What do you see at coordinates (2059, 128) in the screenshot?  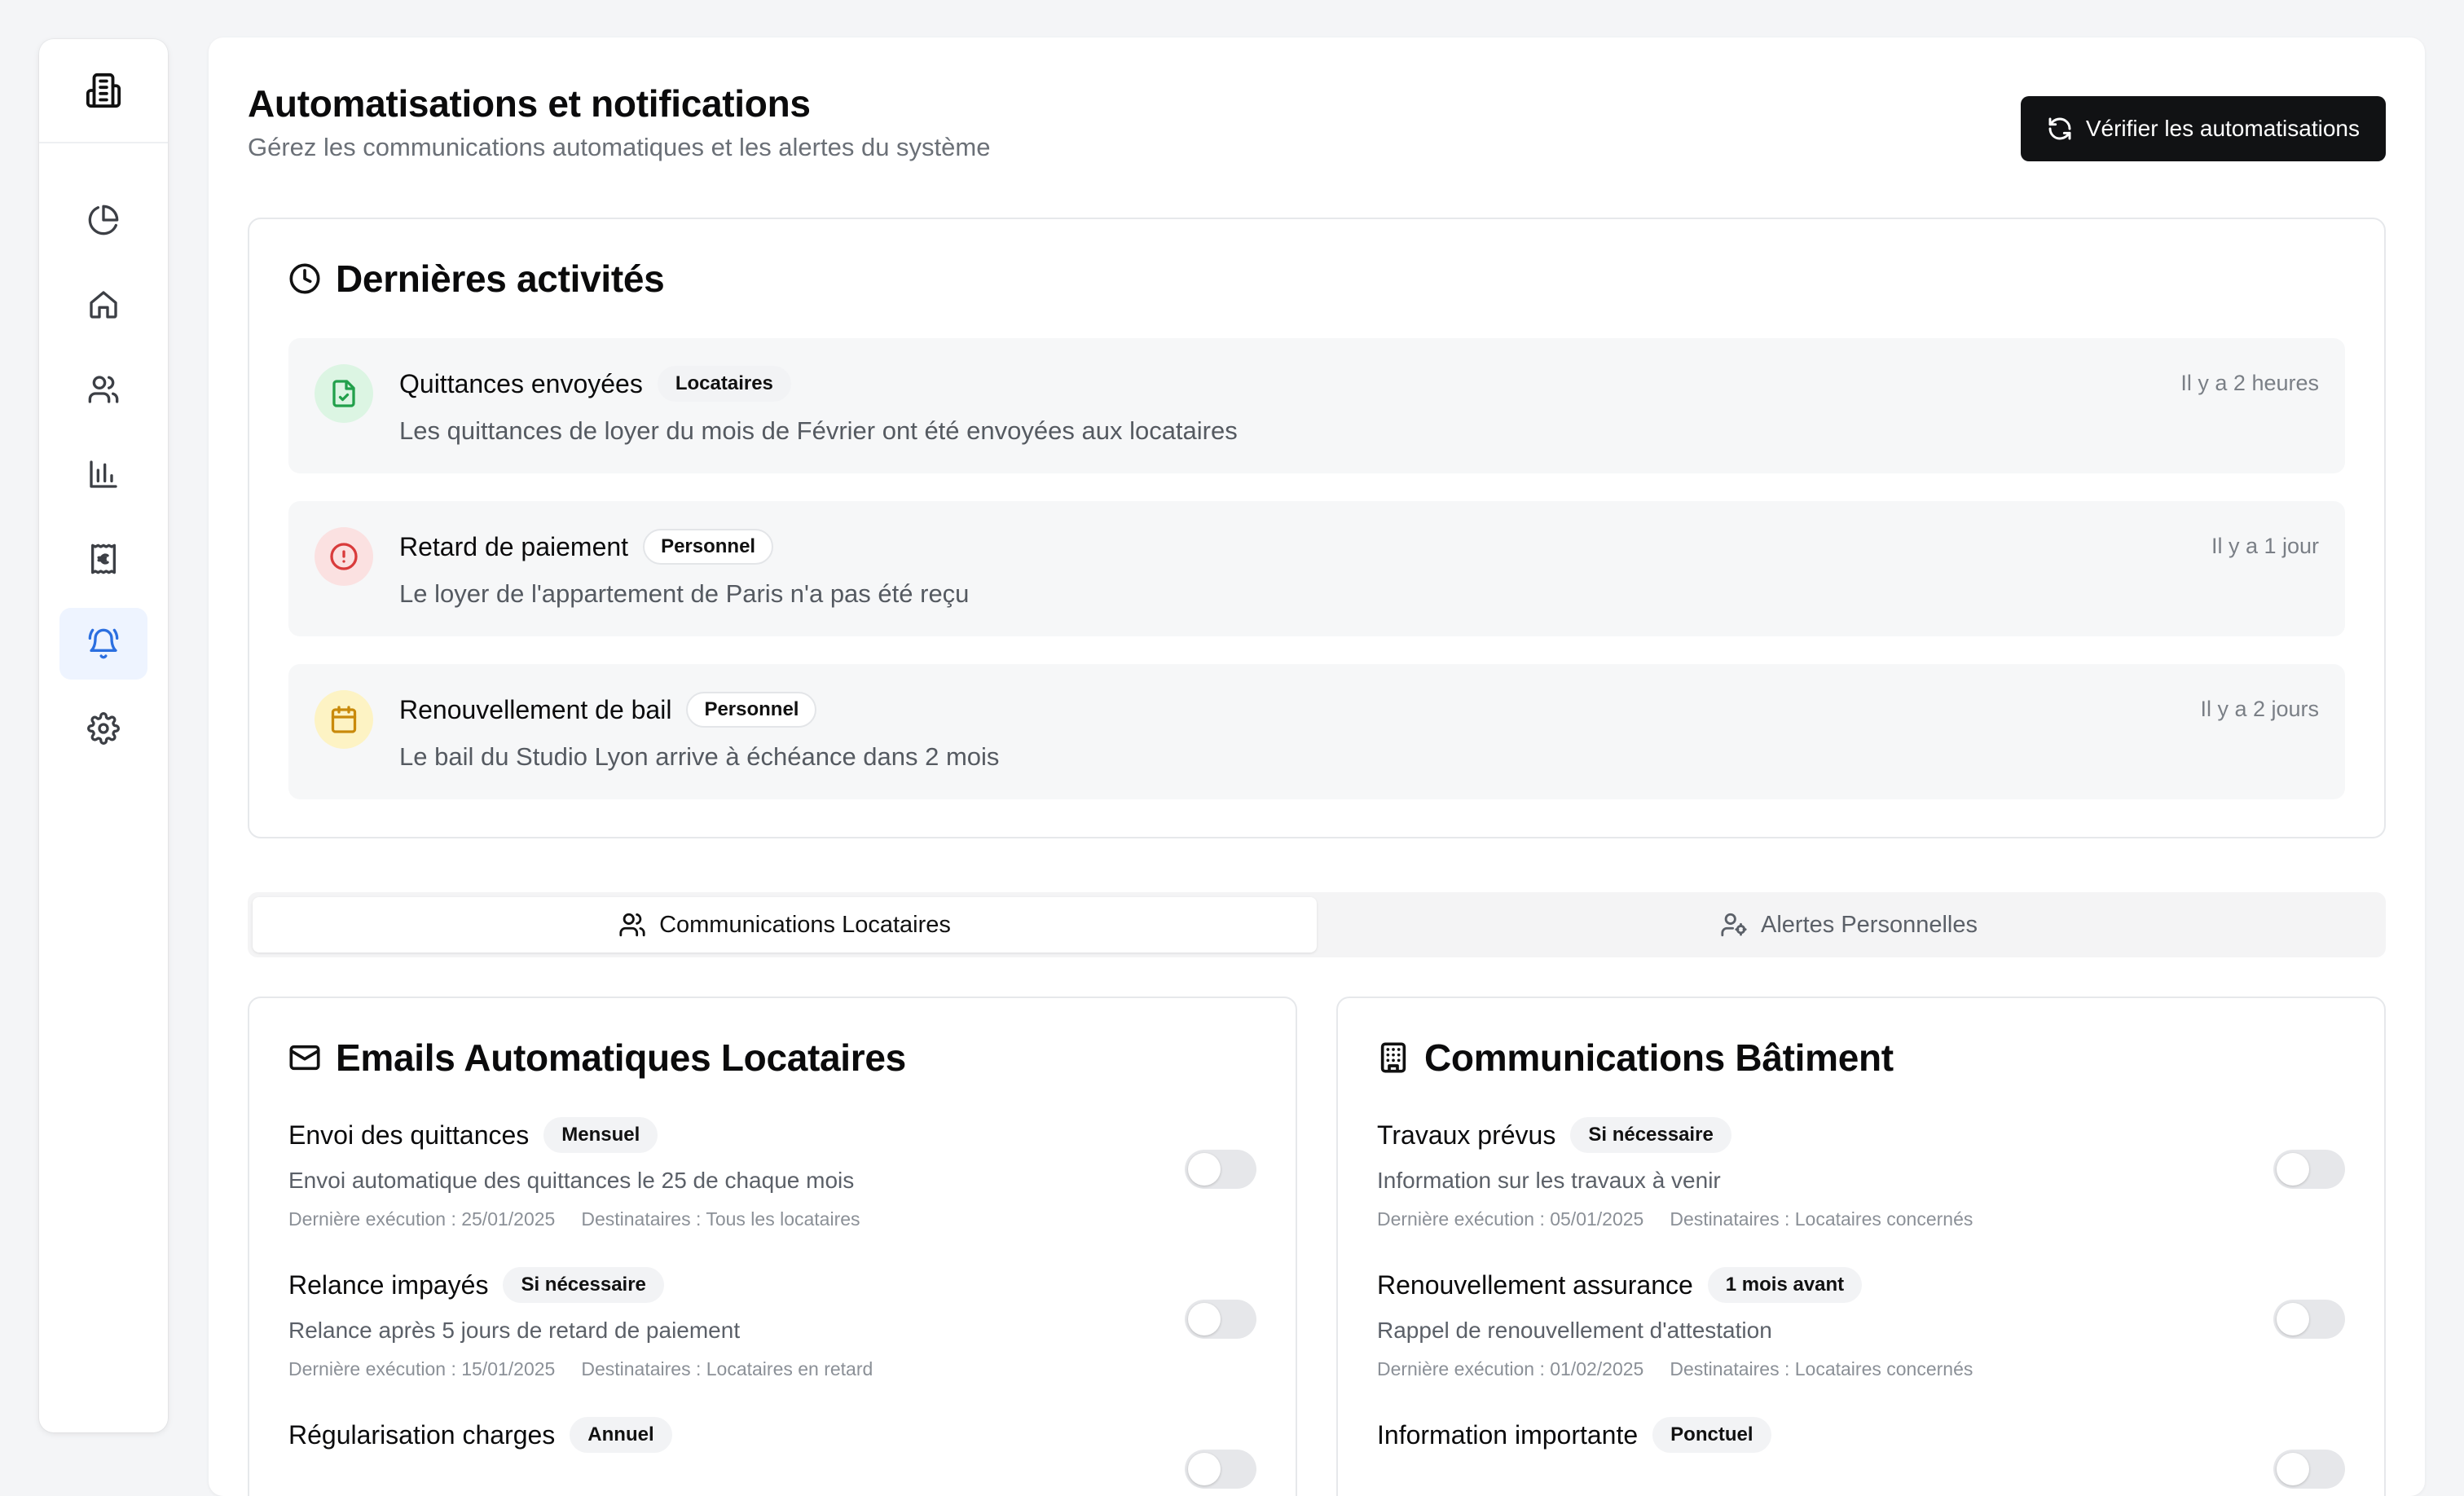 I see `refresh-icon` at bounding box center [2059, 128].